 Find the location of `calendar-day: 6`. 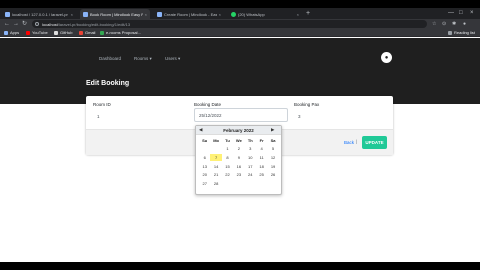

calendar-day: 6 is located at coordinates (204, 158).